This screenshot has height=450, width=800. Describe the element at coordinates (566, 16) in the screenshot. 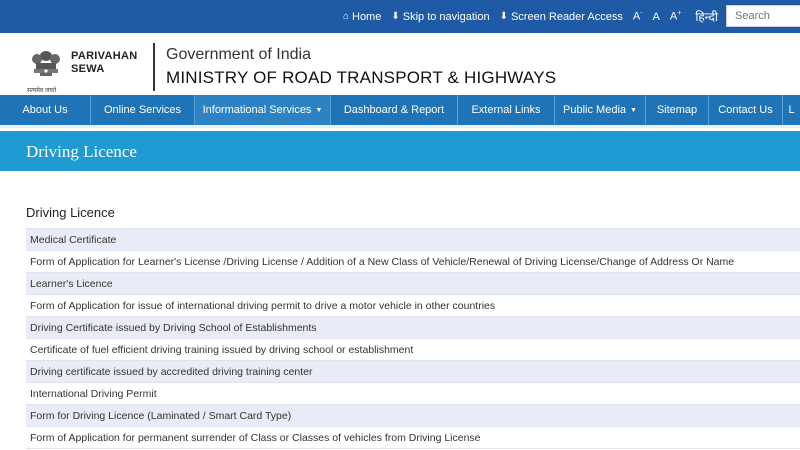

I see `screen-reader-label: Screen Reader Access` at that location.